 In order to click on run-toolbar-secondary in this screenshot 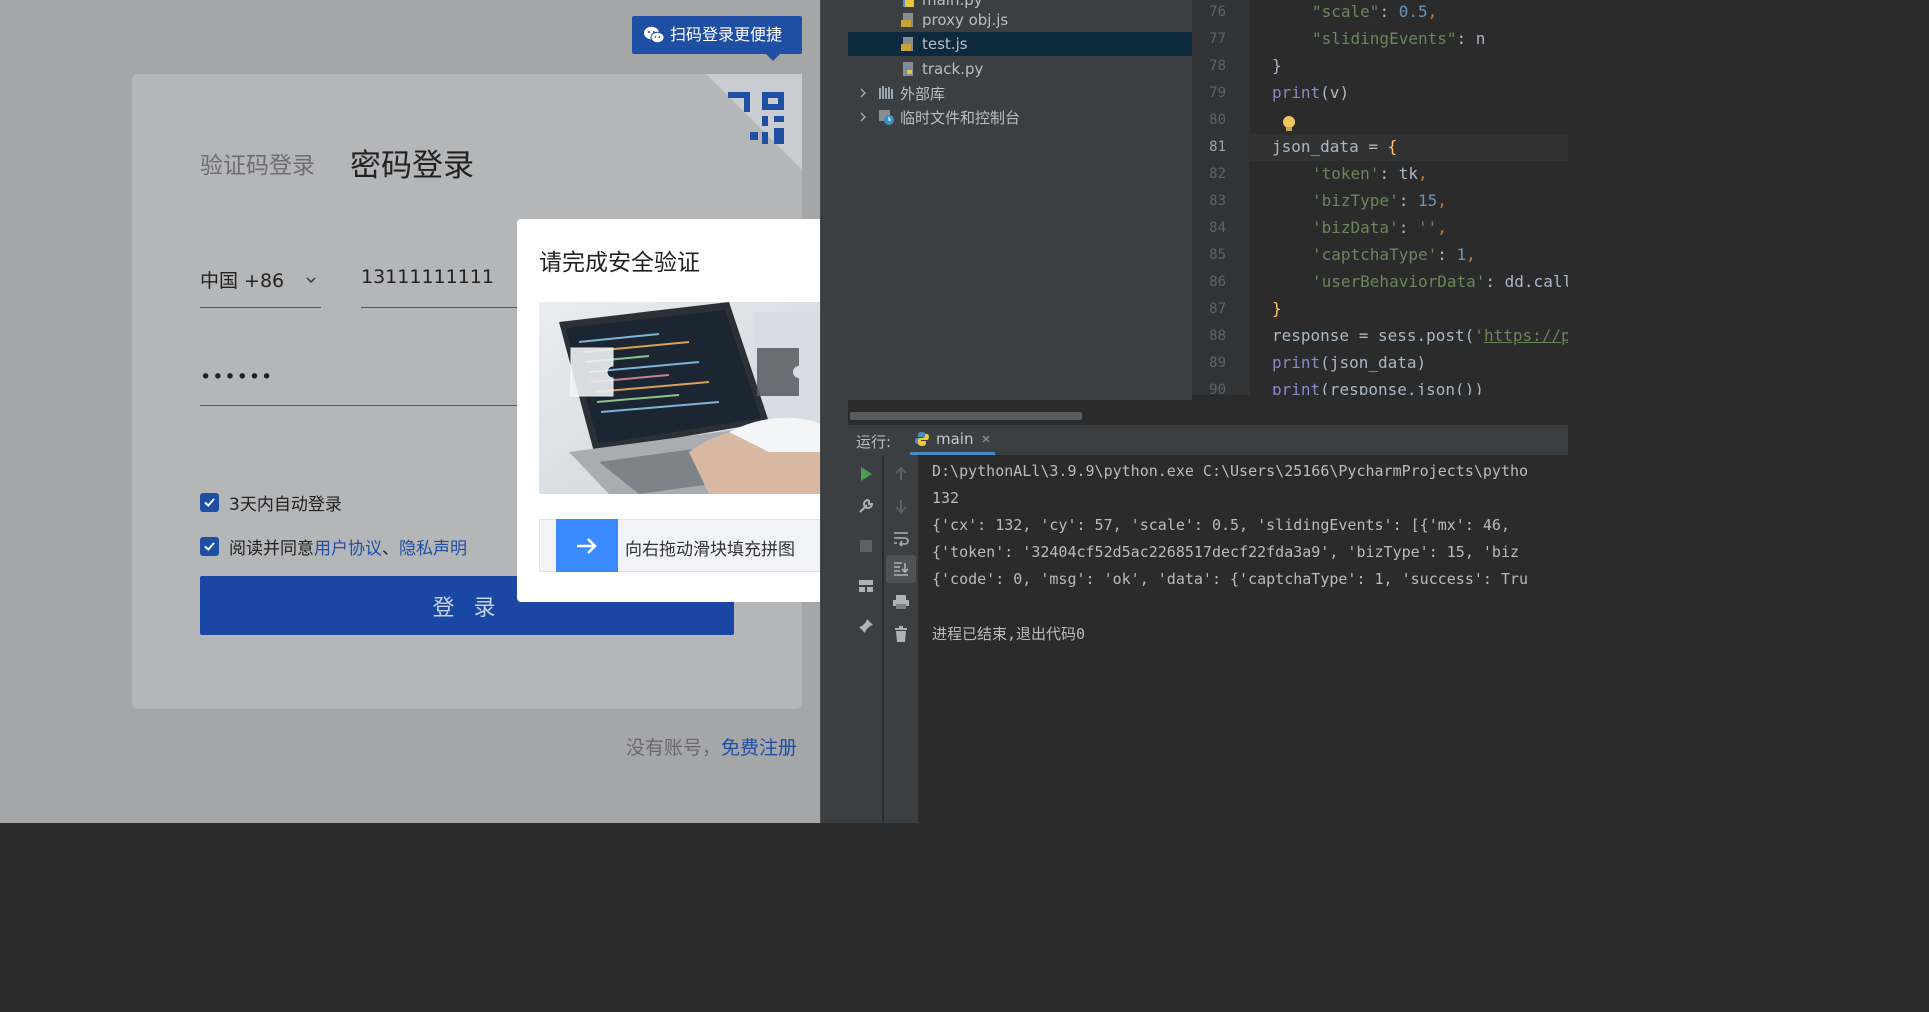, I will do `click(901, 639)`.